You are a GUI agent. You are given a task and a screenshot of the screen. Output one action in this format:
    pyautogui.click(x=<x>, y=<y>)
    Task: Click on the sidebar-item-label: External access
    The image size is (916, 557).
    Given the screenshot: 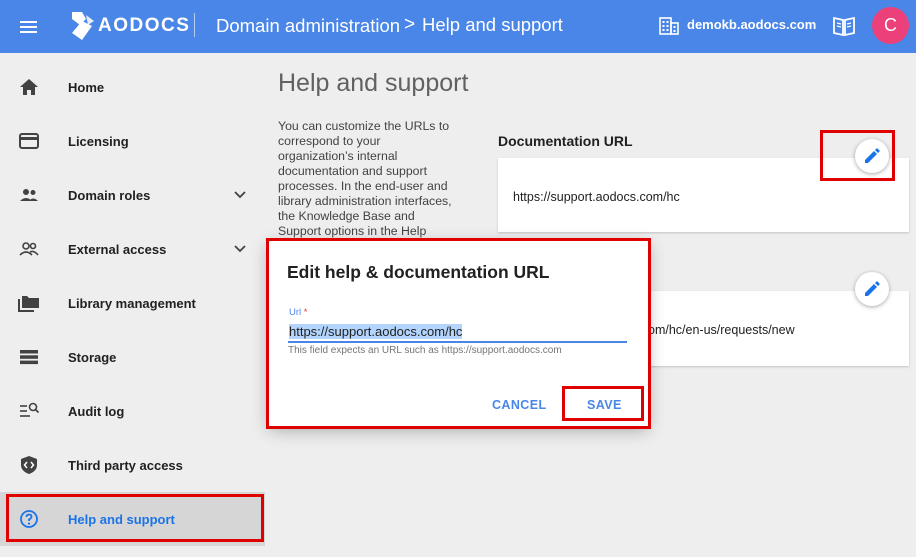 What is the action you would take?
    pyautogui.click(x=117, y=249)
    